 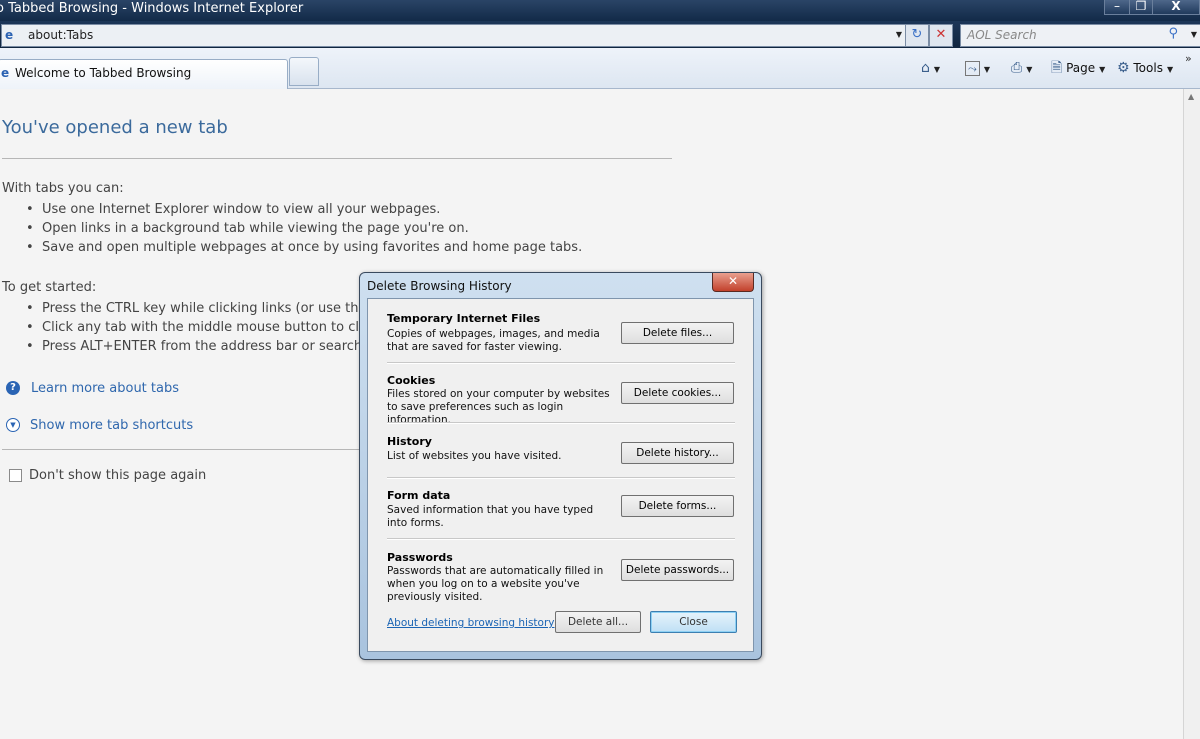 I want to click on print-icon: ⎙, so click(x=1017, y=68).